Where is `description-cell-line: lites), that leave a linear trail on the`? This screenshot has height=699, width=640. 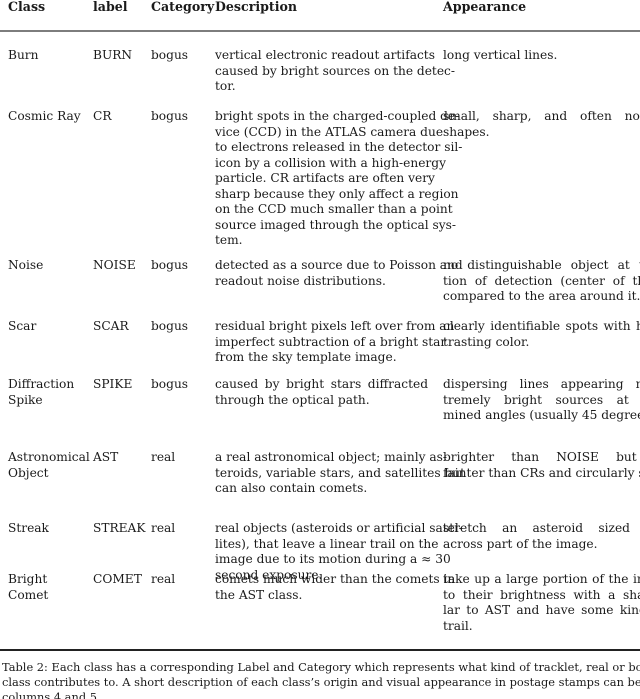
description-cell-line: lites), that leave a linear trail on the is located at coordinates (327, 543).